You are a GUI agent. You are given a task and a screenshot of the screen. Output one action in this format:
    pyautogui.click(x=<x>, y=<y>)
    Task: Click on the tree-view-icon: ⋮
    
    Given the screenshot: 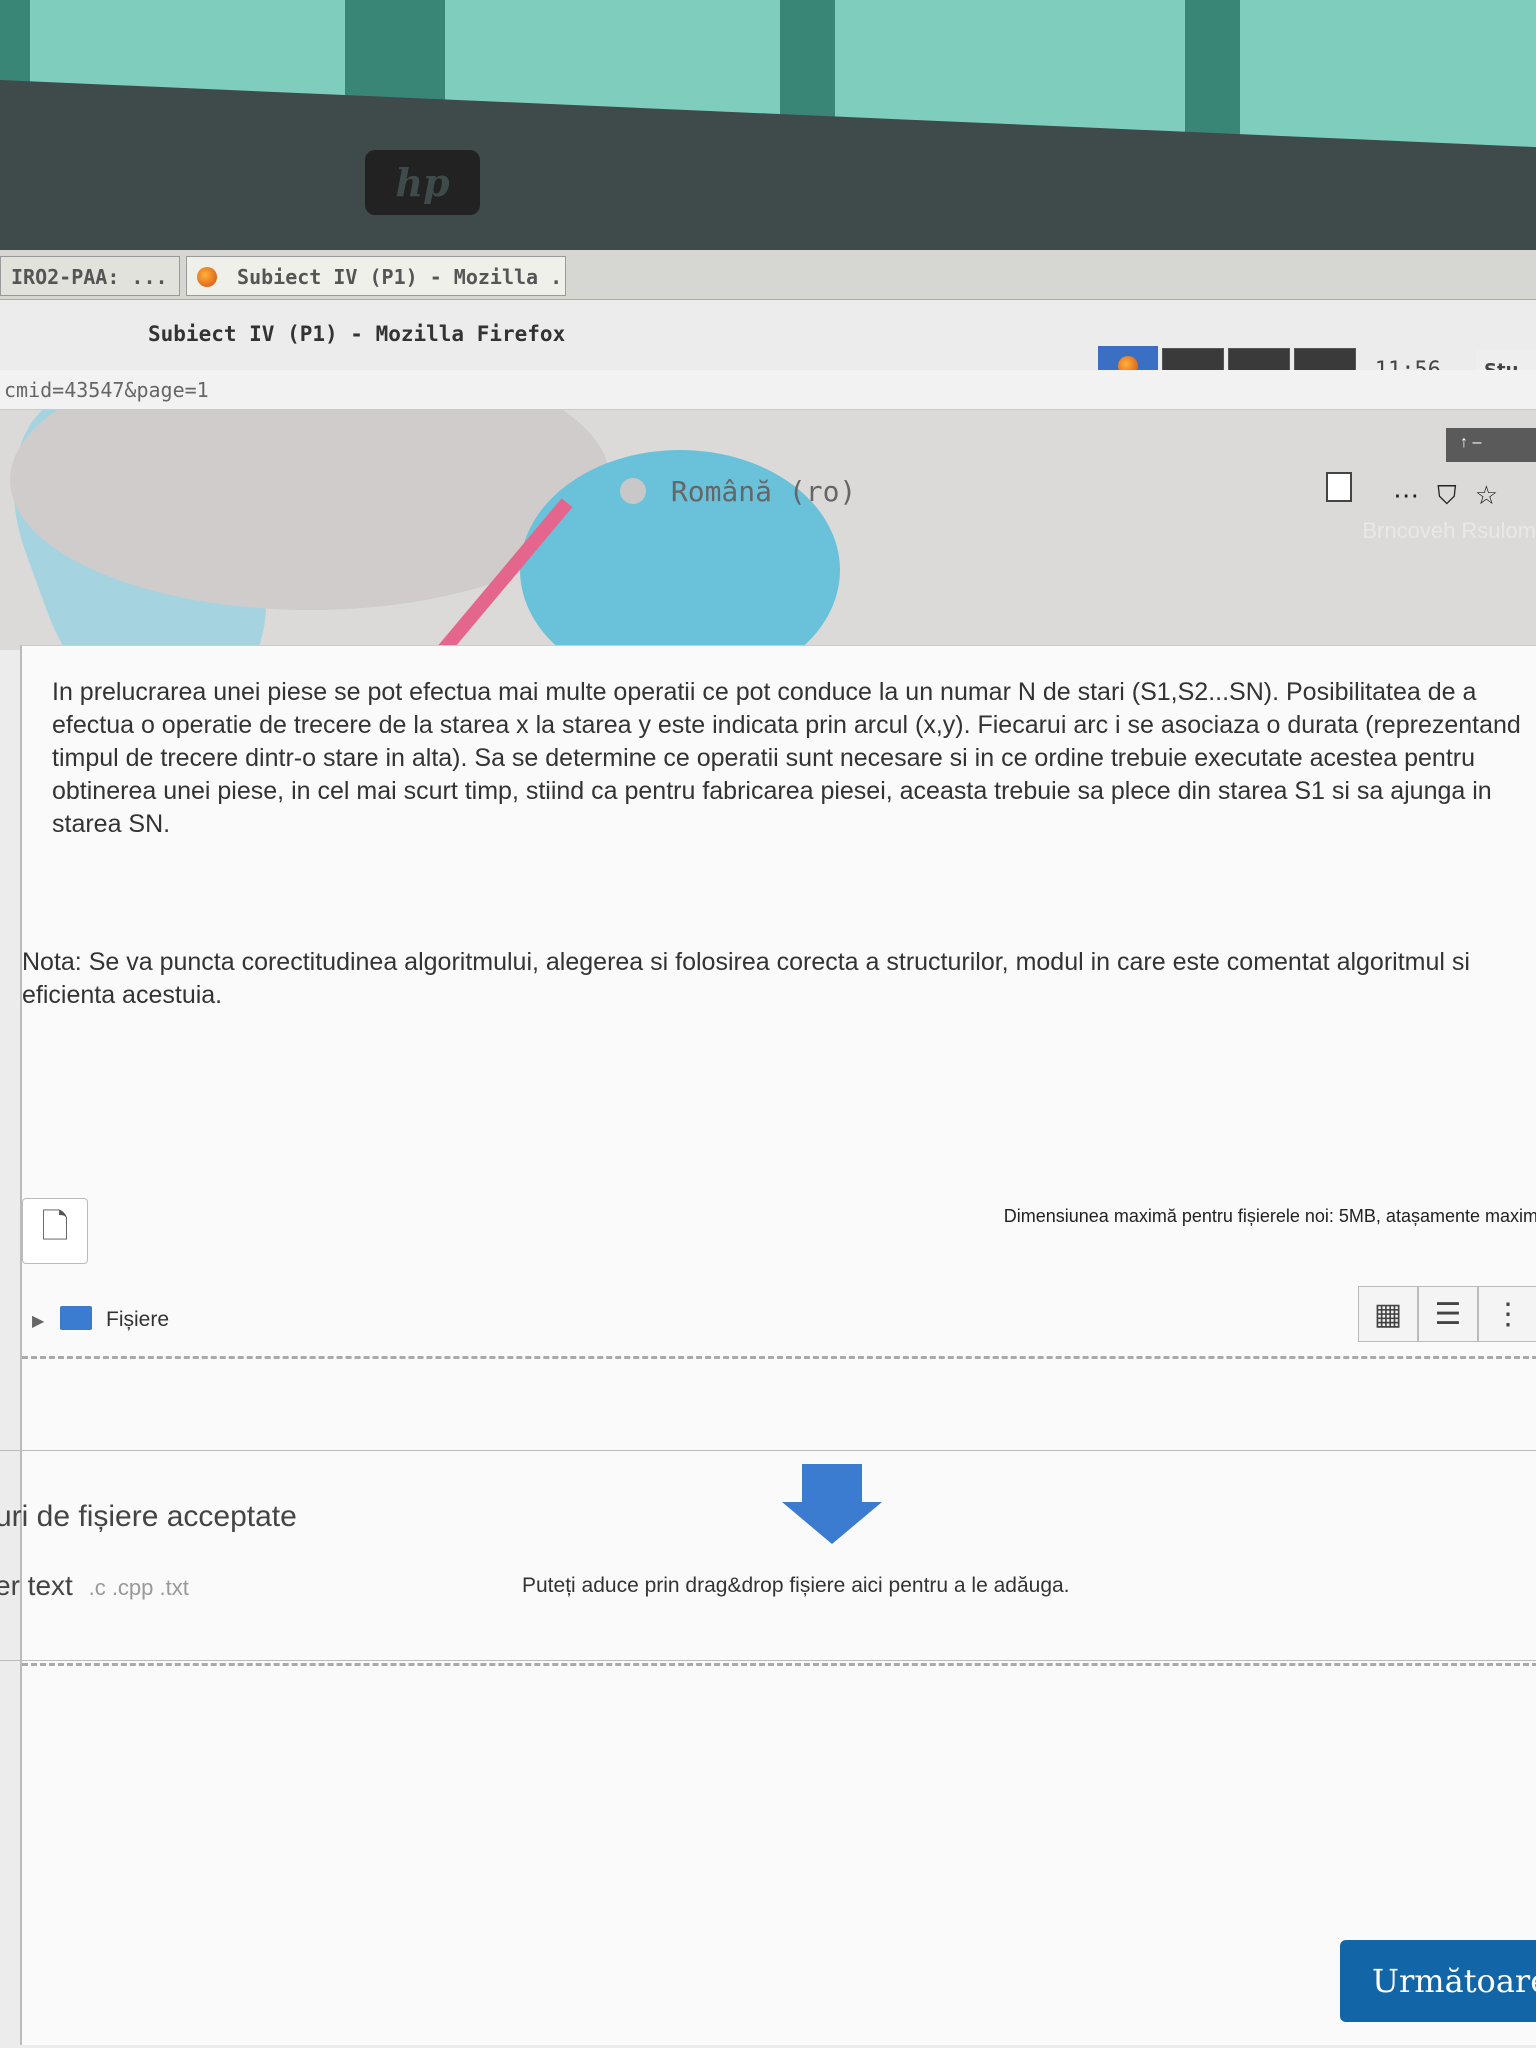 What is the action you would take?
    pyautogui.click(x=1507, y=1314)
    